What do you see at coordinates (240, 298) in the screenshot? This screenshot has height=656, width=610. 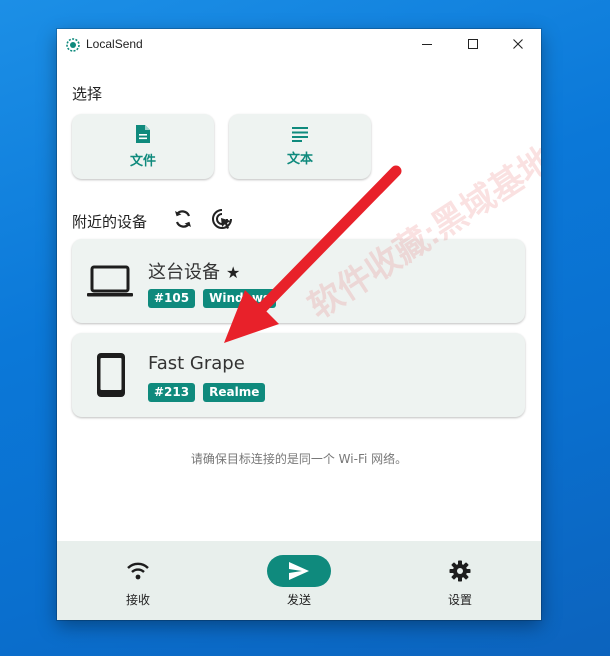 I see `device-os-tag: Windows` at bounding box center [240, 298].